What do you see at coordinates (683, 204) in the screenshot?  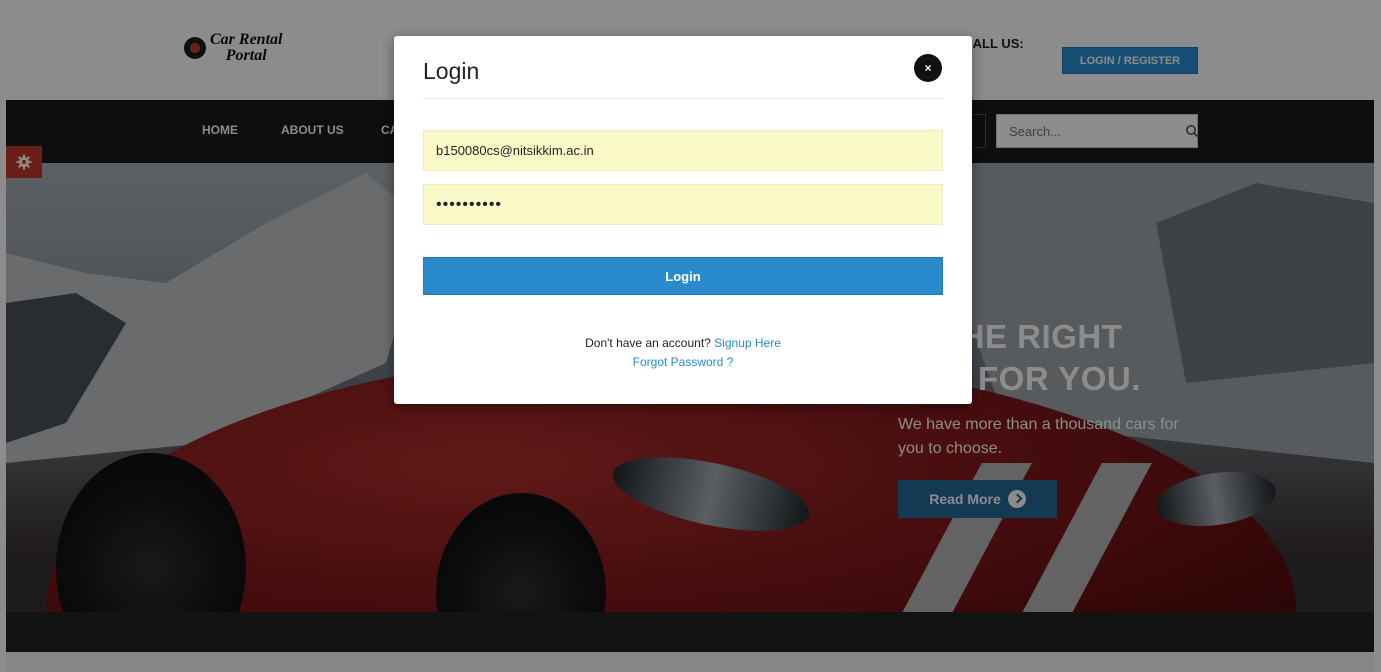 I see `password-field` at bounding box center [683, 204].